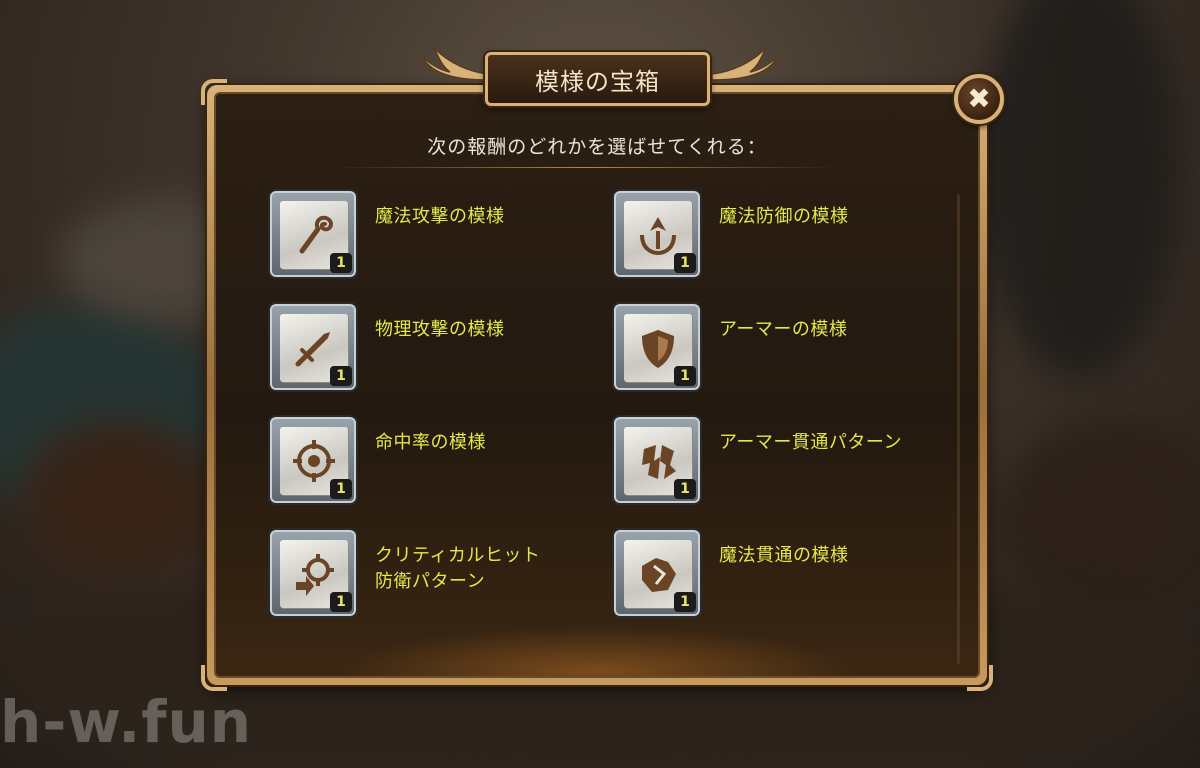  Describe the element at coordinates (455, 64) in the screenshot. I see `wing-ornament-left-icon` at that location.